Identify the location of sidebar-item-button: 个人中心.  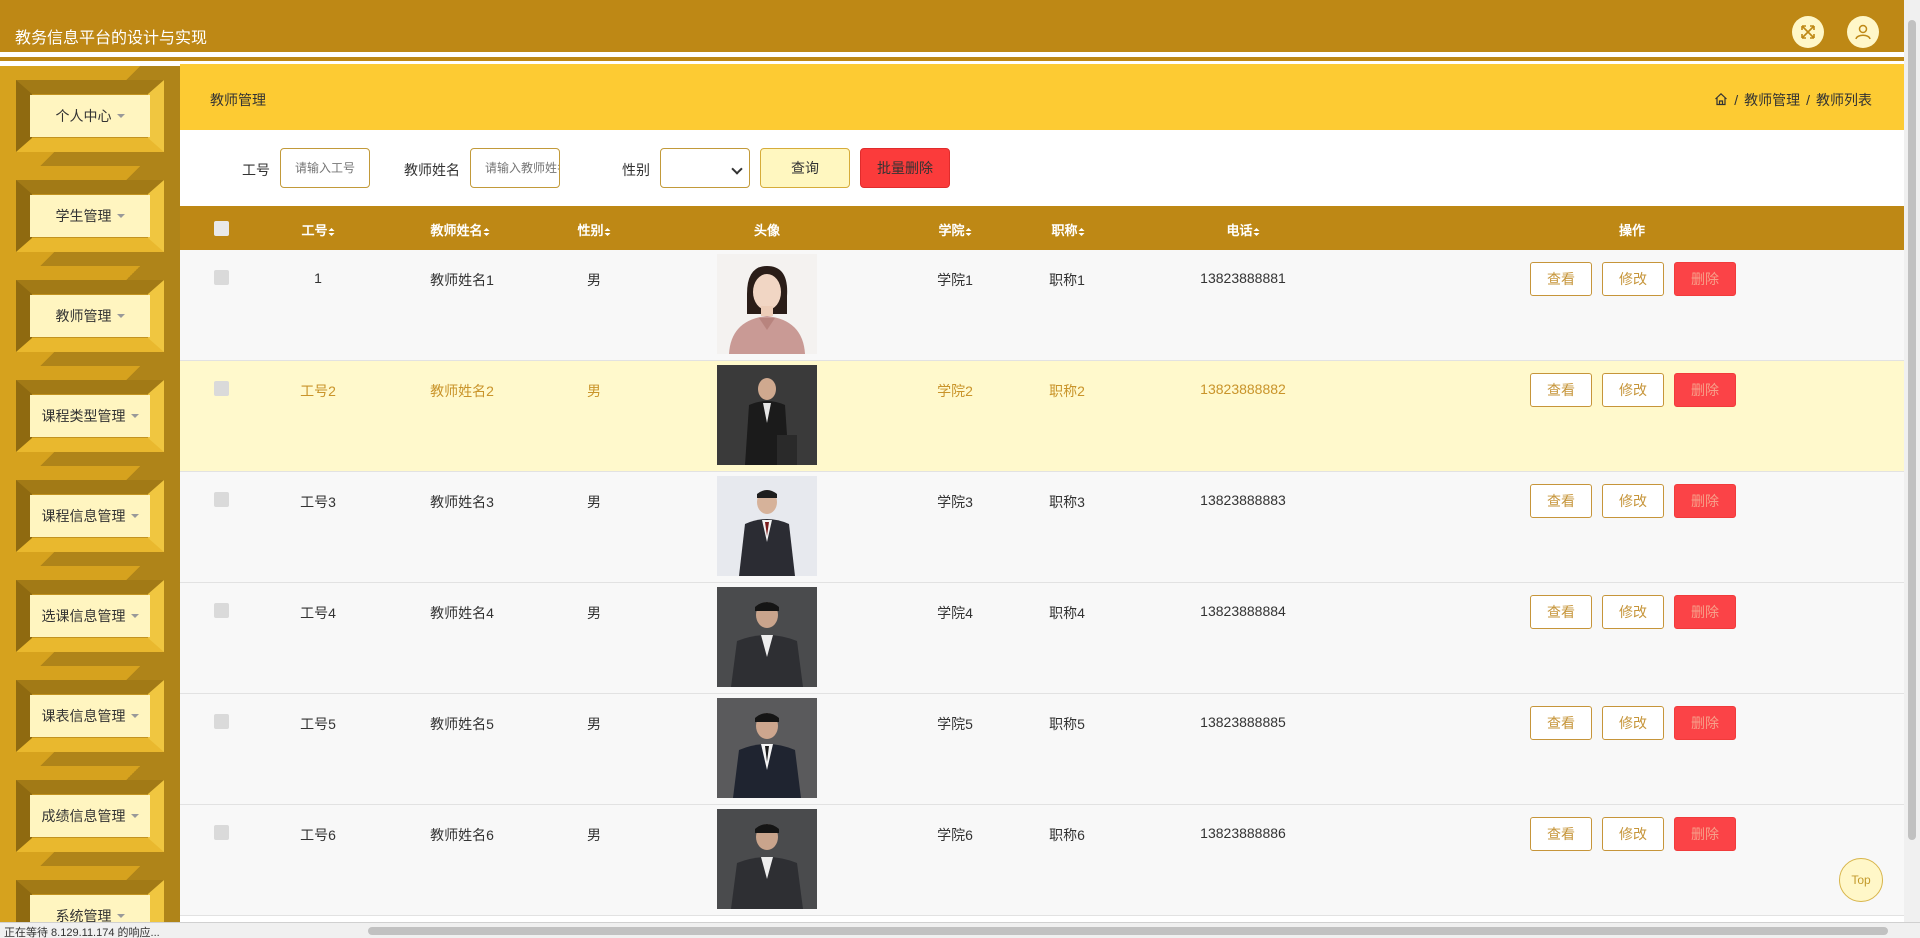
(90, 116).